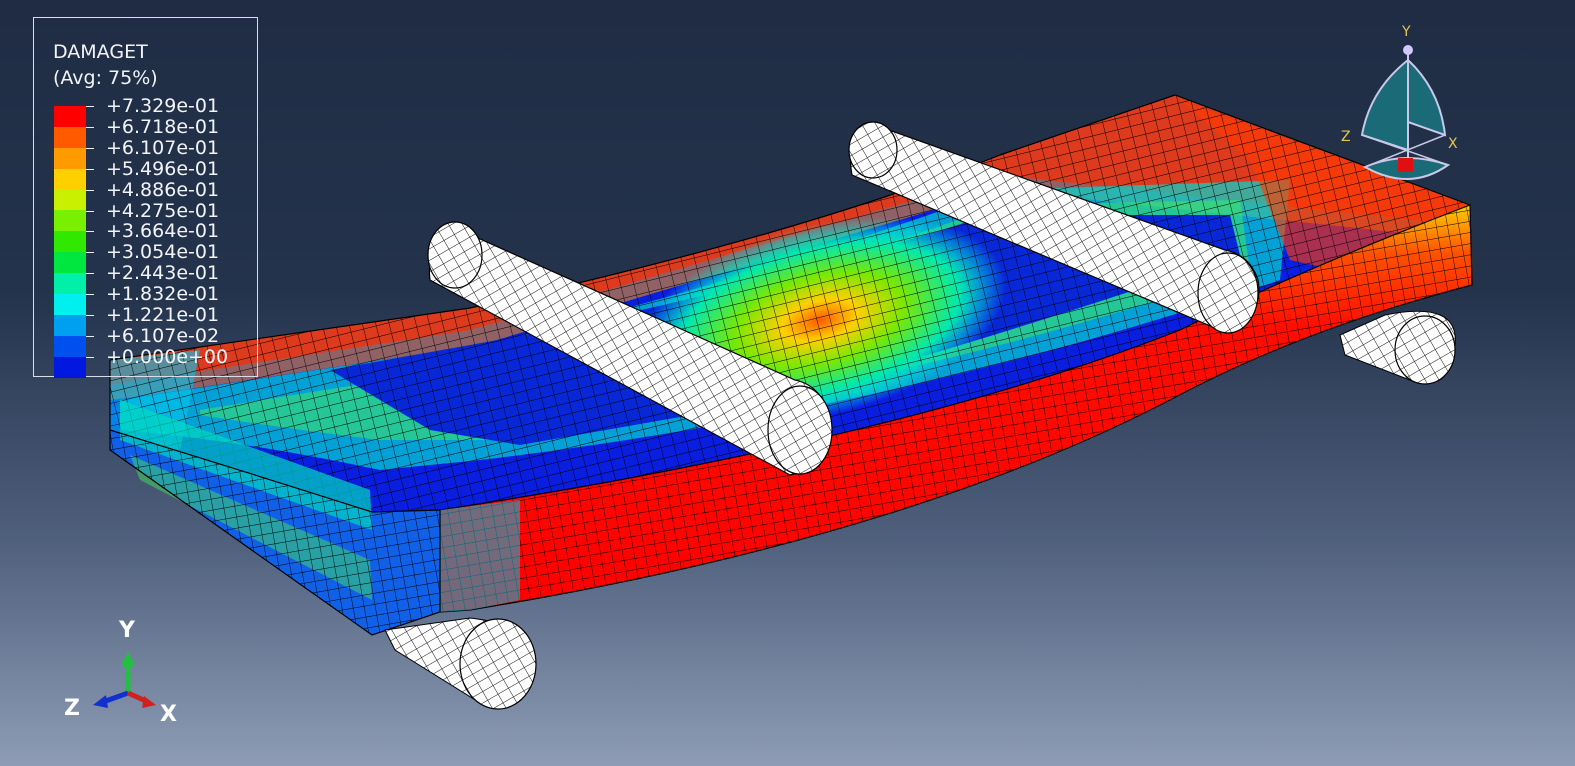 This screenshot has width=1575, height=766. What do you see at coordinates (72, 708) in the screenshot?
I see `triad-z-label: Z` at bounding box center [72, 708].